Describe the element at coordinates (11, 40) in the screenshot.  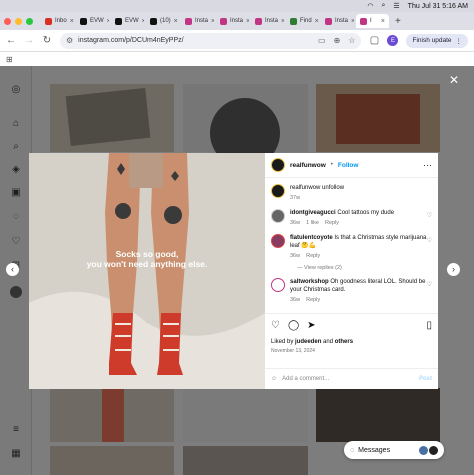
I see `back-icon: ←` at that location.